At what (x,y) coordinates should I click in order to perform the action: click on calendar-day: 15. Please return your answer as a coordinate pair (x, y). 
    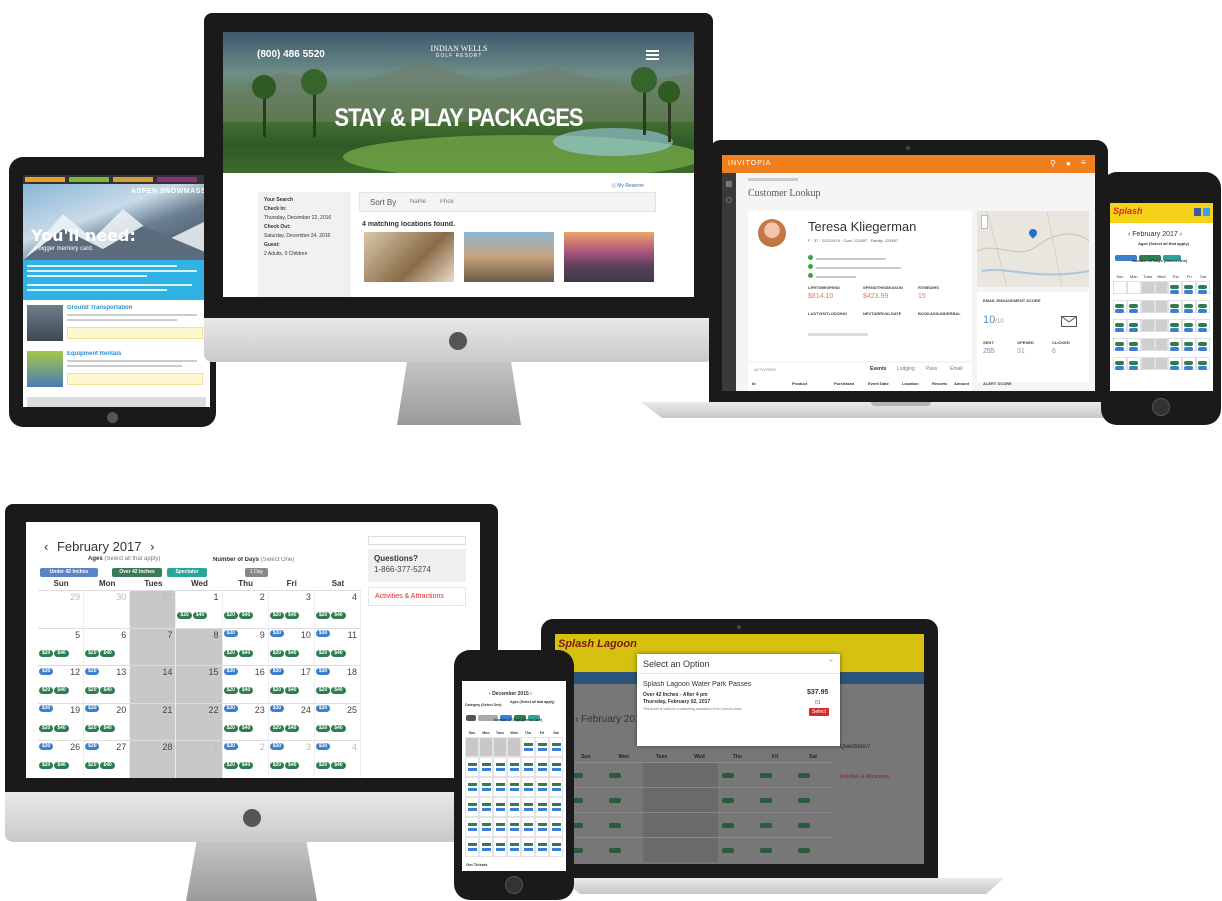
    Looking at the image, I should click on (199, 684).